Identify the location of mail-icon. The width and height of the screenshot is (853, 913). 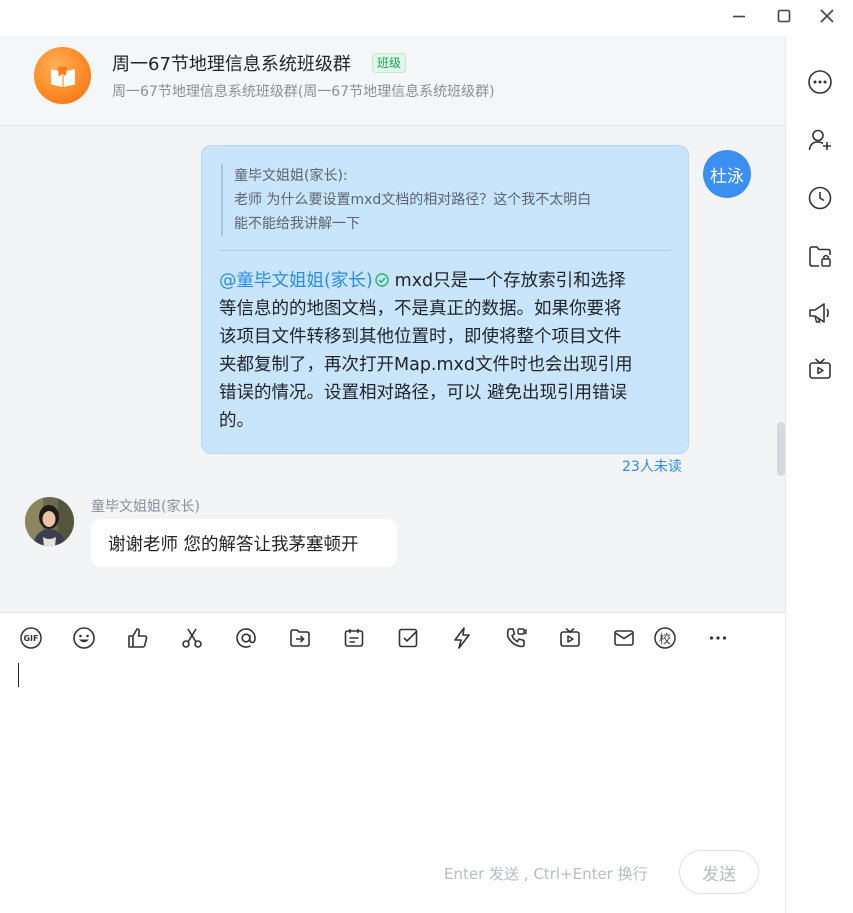
(624, 638).